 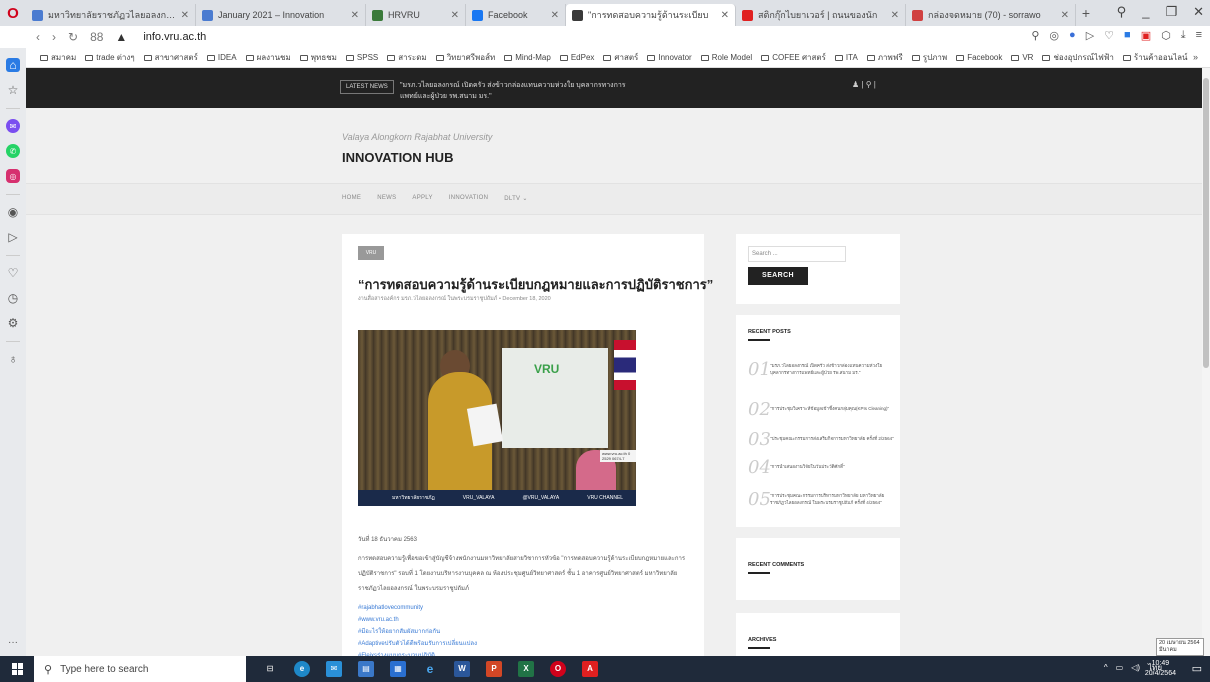 What do you see at coordinates (13, 126) in the screenshot?
I see `messenger-icon: ✉` at bounding box center [13, 126].